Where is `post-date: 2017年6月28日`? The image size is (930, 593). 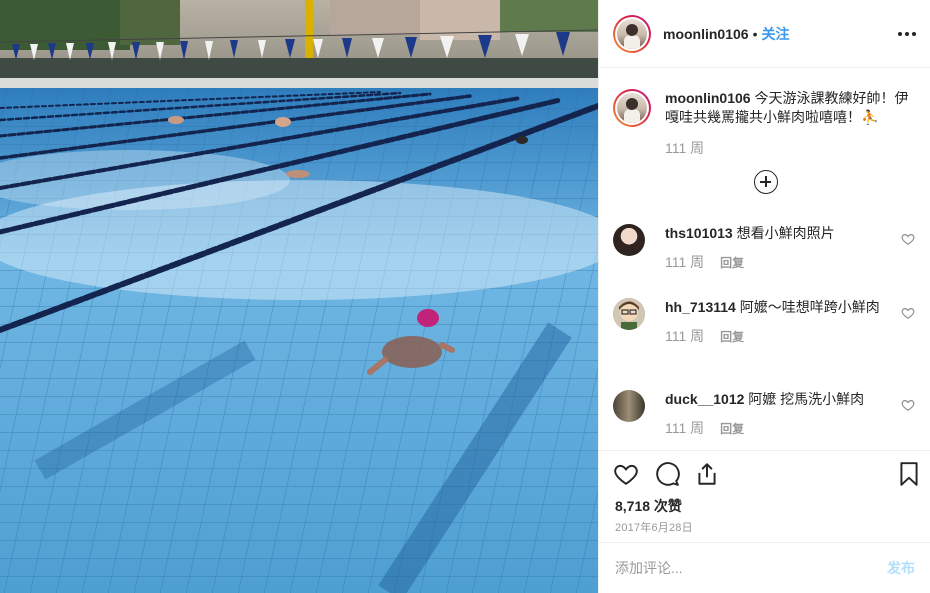 post-date: 2017年6月28日 is located at coordinates (654, 527).